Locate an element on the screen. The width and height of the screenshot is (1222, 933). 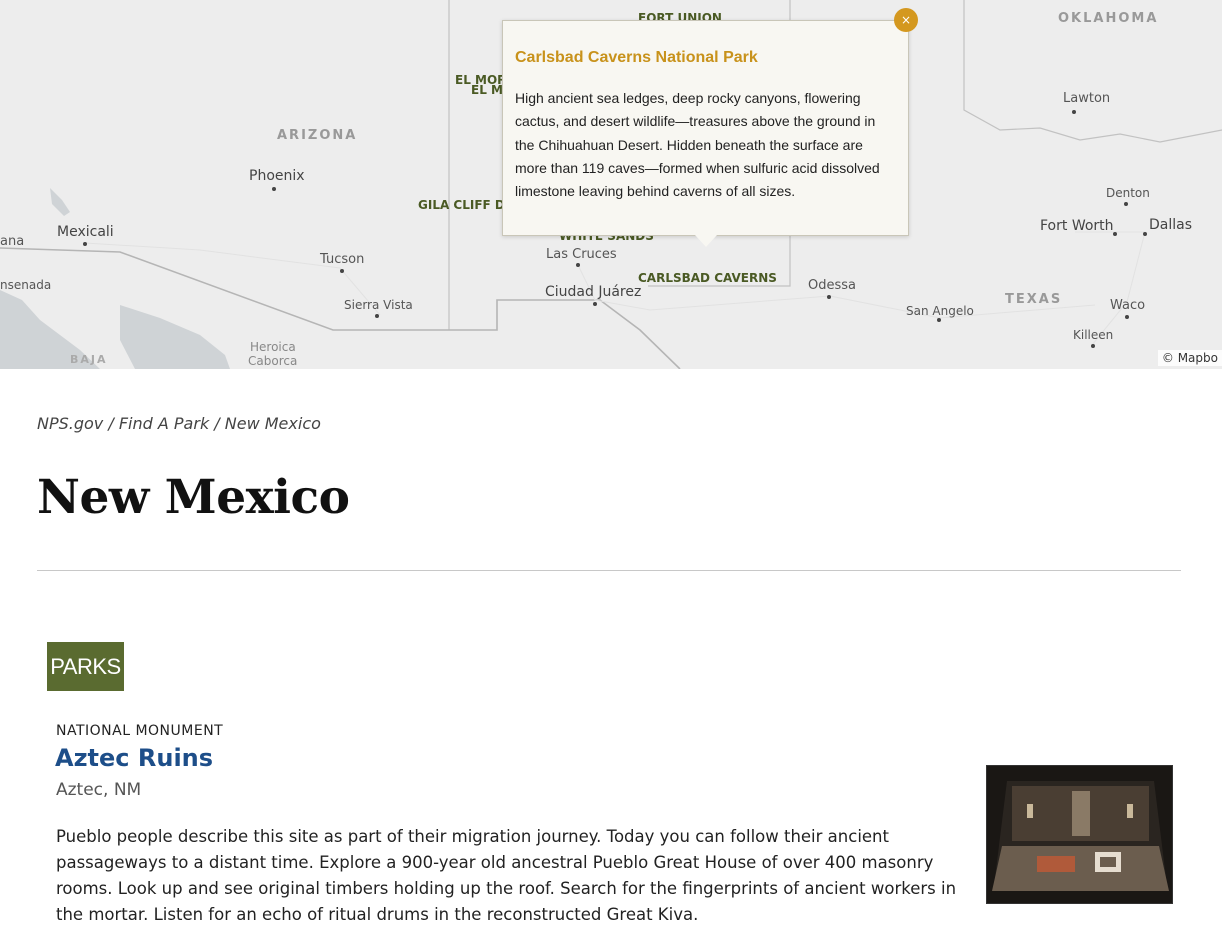
divider is located at coordinates (609, 570).